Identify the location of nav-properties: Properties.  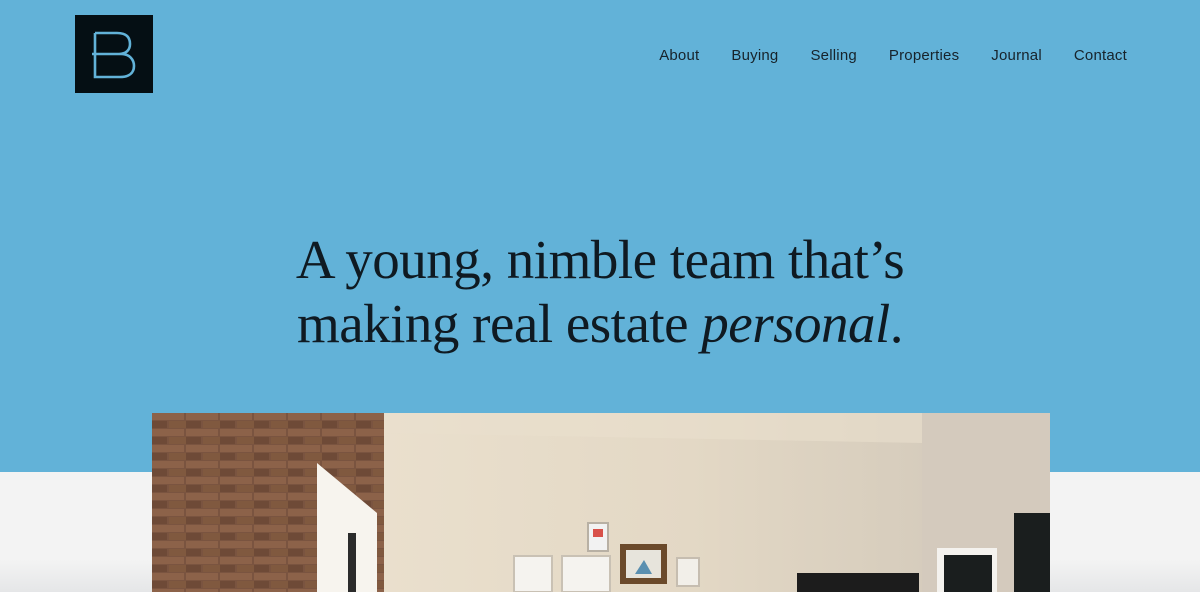
(924, 56).